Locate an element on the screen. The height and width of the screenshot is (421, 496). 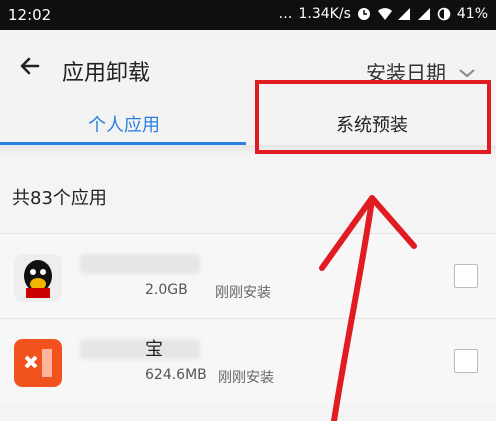
status-time: 12:02 is located at coordinates (30, 15).